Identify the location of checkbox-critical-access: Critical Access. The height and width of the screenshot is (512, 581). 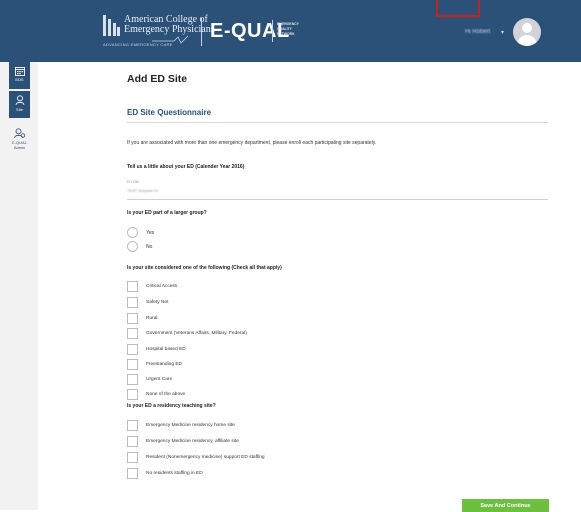
(152, 286).